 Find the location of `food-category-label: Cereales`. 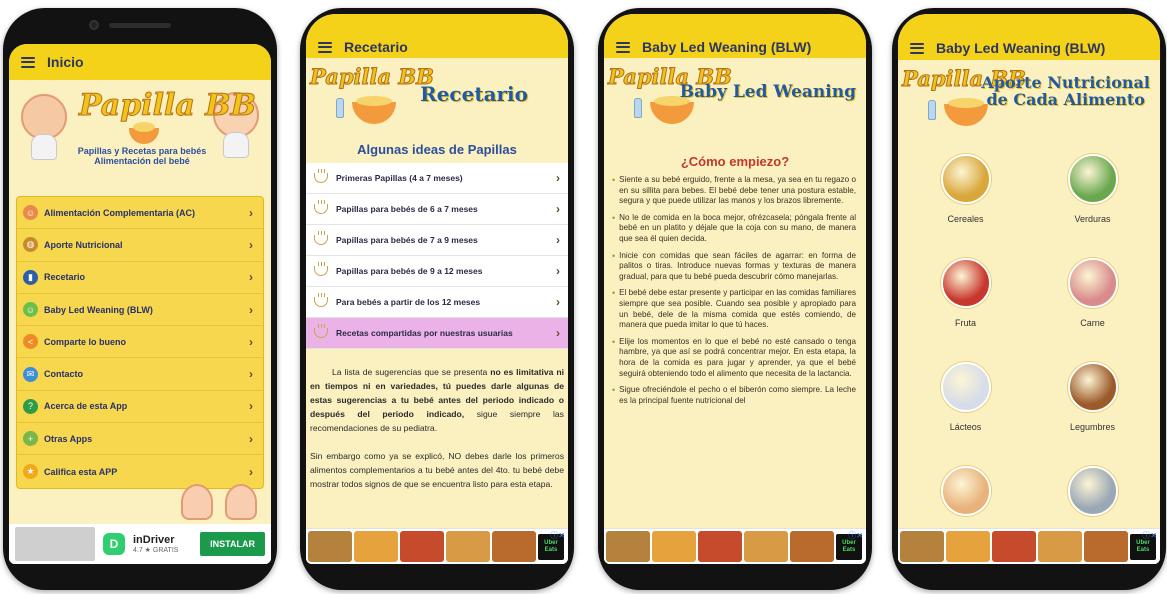

food-category-label: Cereales is located at coordinates (965, 219).